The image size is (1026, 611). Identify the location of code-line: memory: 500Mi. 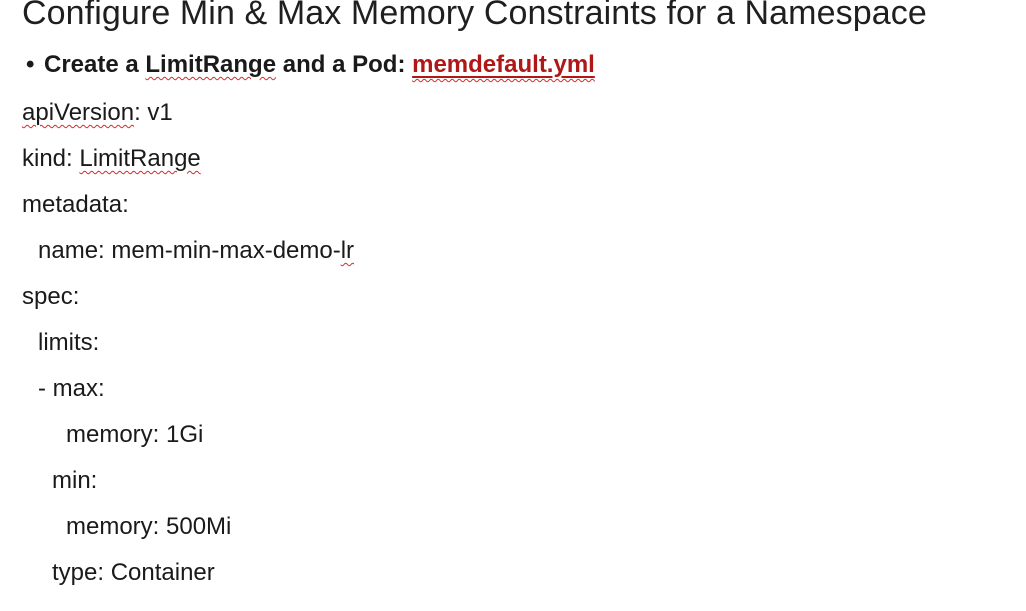
(149, 526).